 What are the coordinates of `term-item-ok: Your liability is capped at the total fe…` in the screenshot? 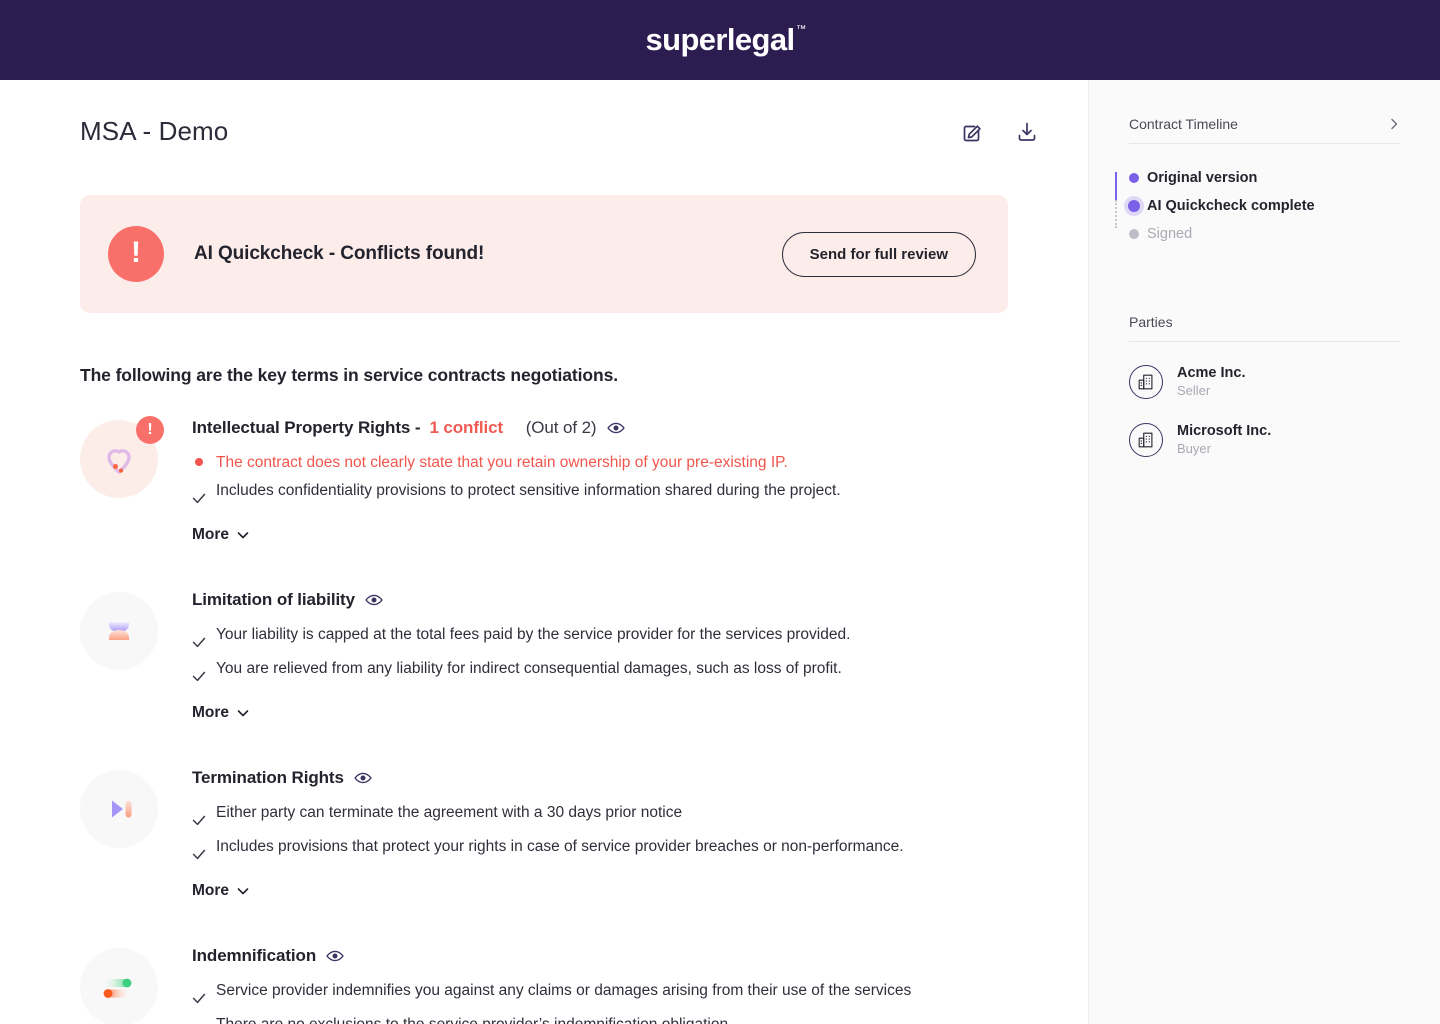 It's located at (600, 638).